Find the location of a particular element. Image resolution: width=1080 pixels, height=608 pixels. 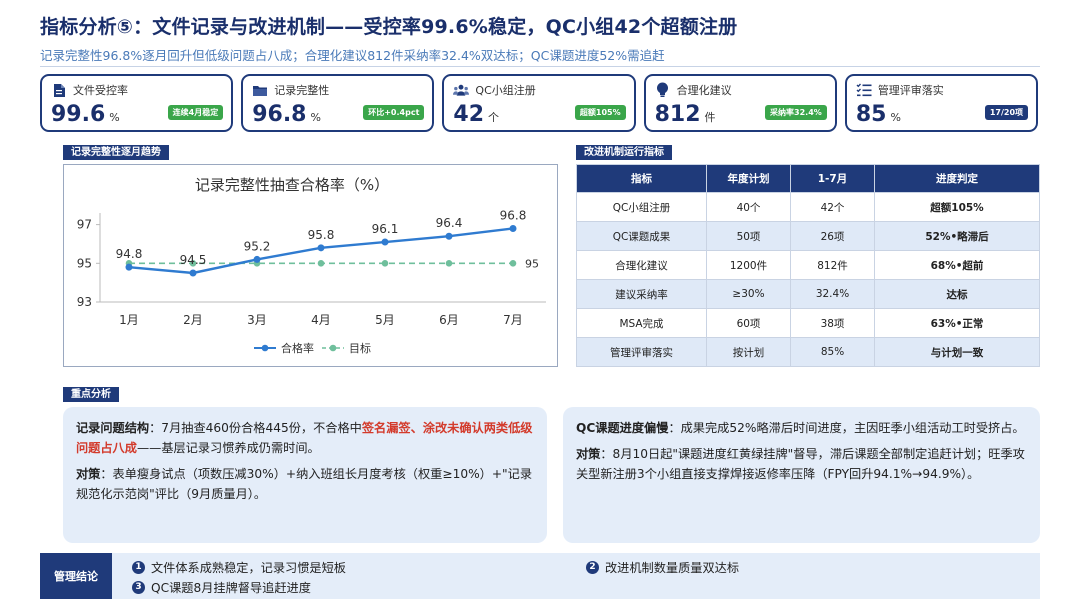

page-title: 指标分析⑤：文件记录与改进机制——受控率99.6%稳定，QC小组42个超额注册 is located at coordinates (389, 27).